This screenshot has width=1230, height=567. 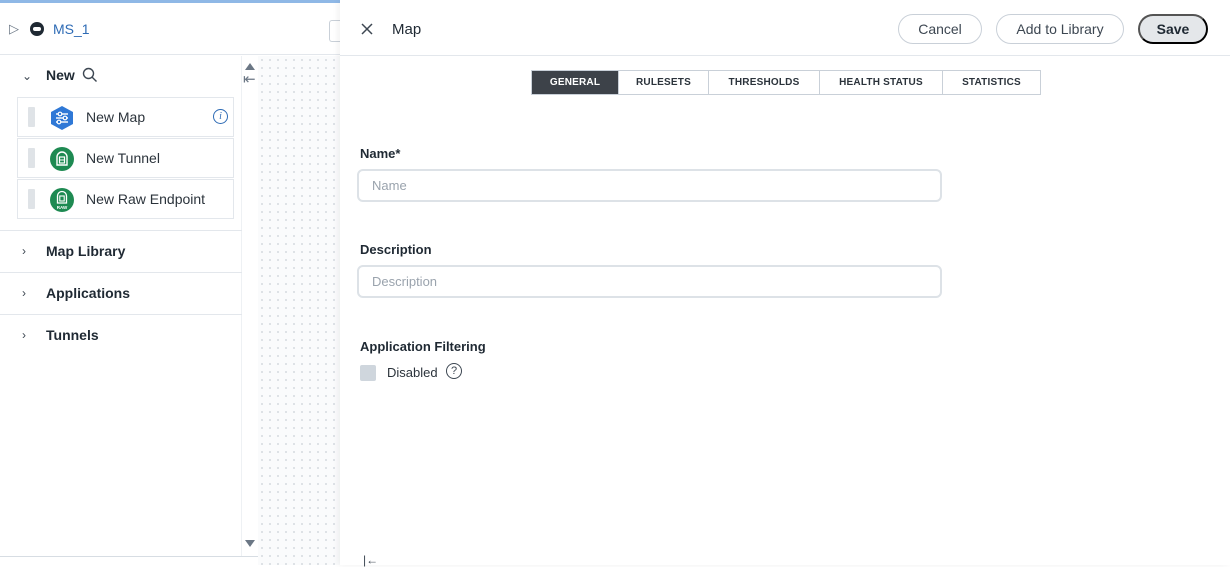 What do you see at coordinates (220, 116) in the screenshot?
I see `info-icon: i` at bounding box center [220, 116].